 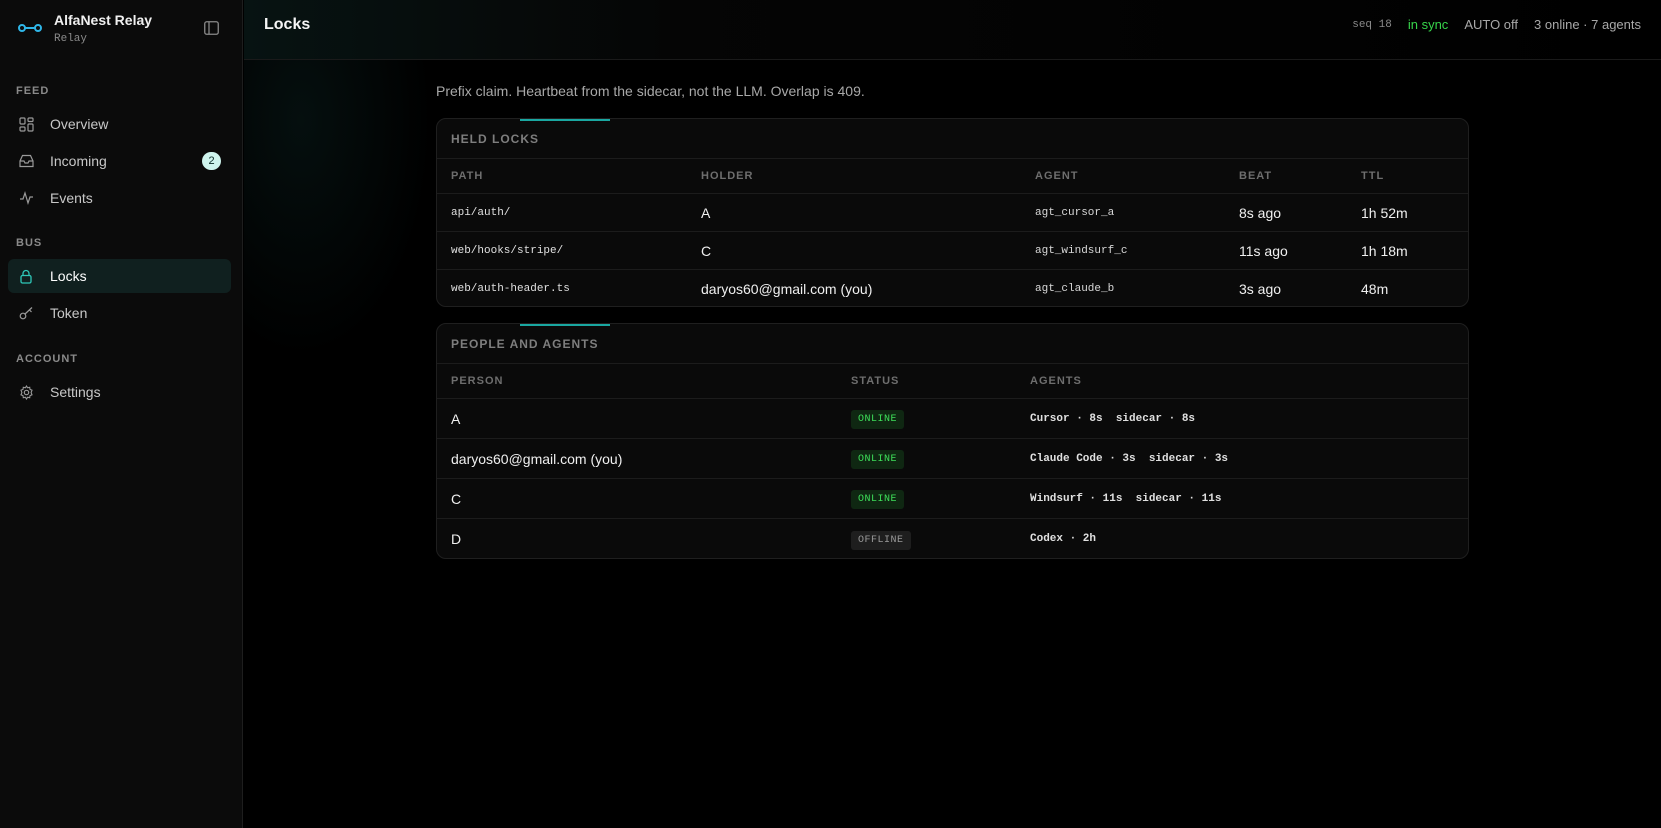 What do you see at coordinates (119, 313) in the screenshot?
I see `sidebar-item-token: Token` at bounding box center [119, 313].